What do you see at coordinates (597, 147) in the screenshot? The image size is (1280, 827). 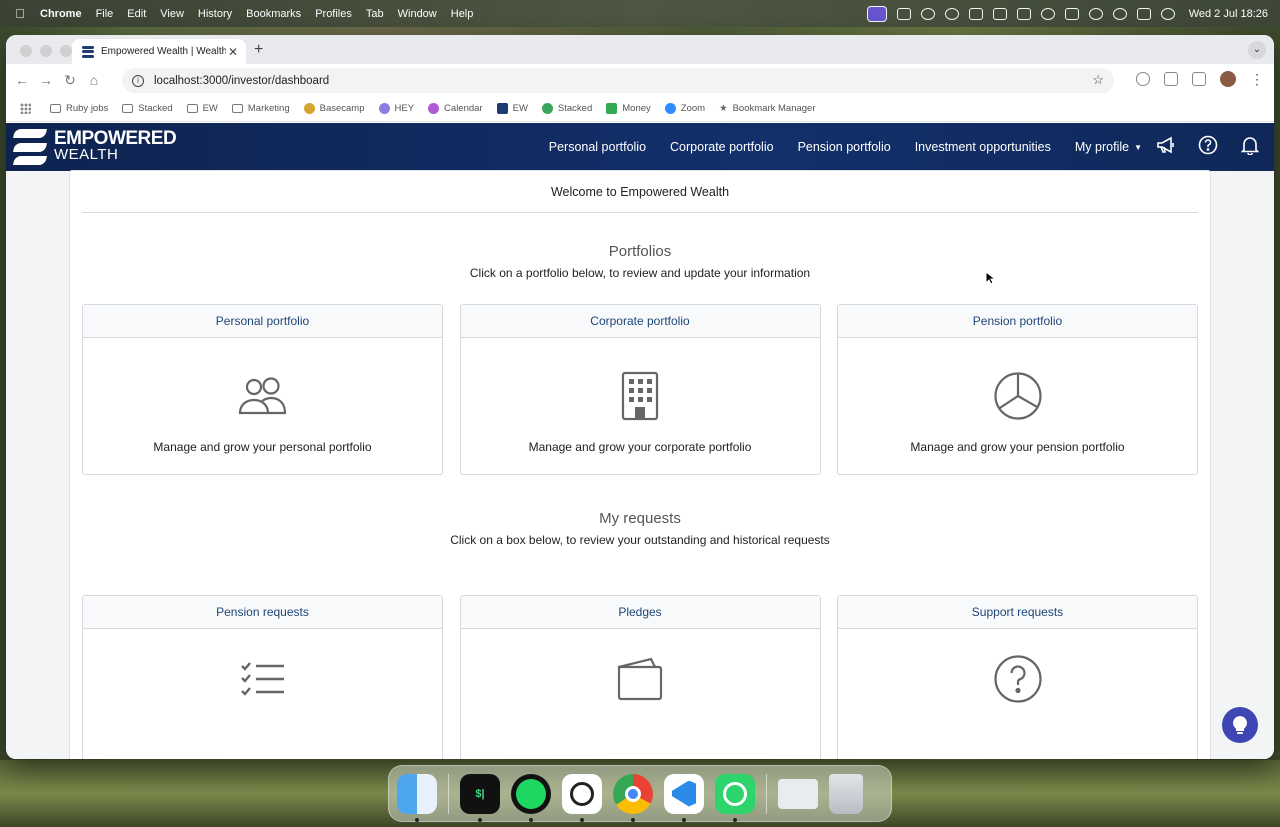 I see `nav-personal-portfolio: Personal portfolio` at bounding box center [597, 147].